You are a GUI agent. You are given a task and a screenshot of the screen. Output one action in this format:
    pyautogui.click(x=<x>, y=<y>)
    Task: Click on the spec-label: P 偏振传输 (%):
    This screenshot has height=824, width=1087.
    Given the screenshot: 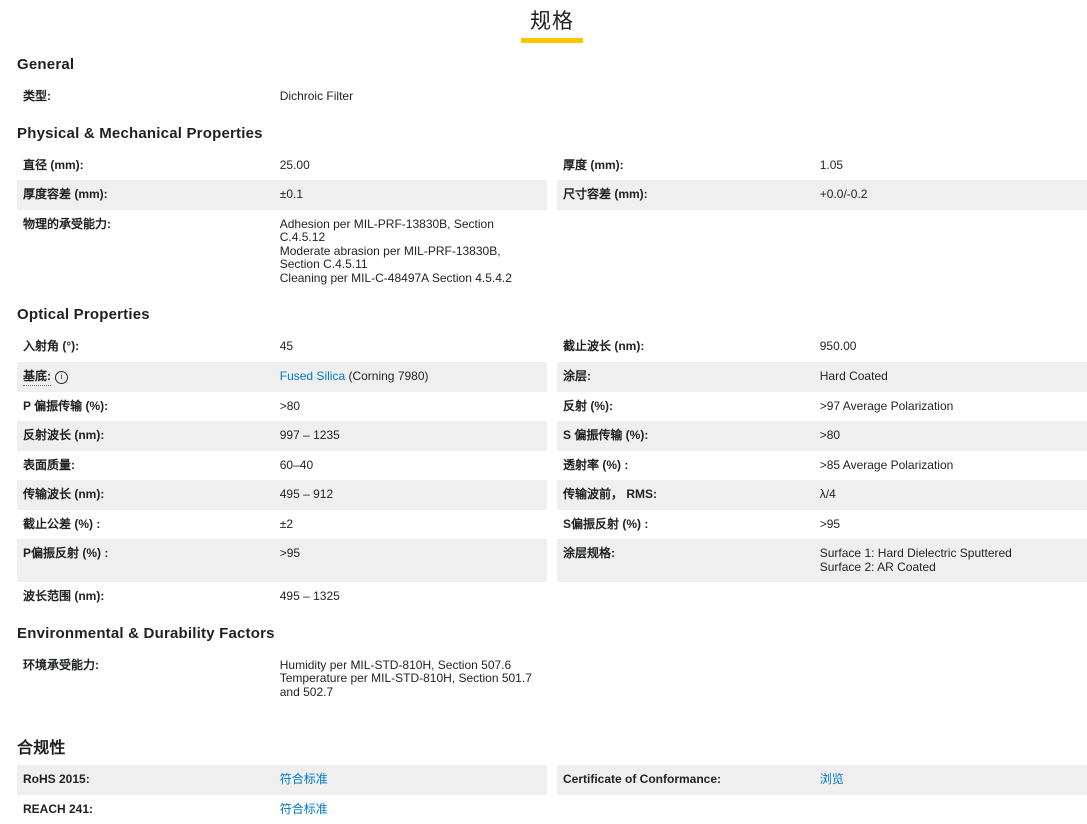 What is the action you would take?
    pyautogui.click(x=151, y=407)
    